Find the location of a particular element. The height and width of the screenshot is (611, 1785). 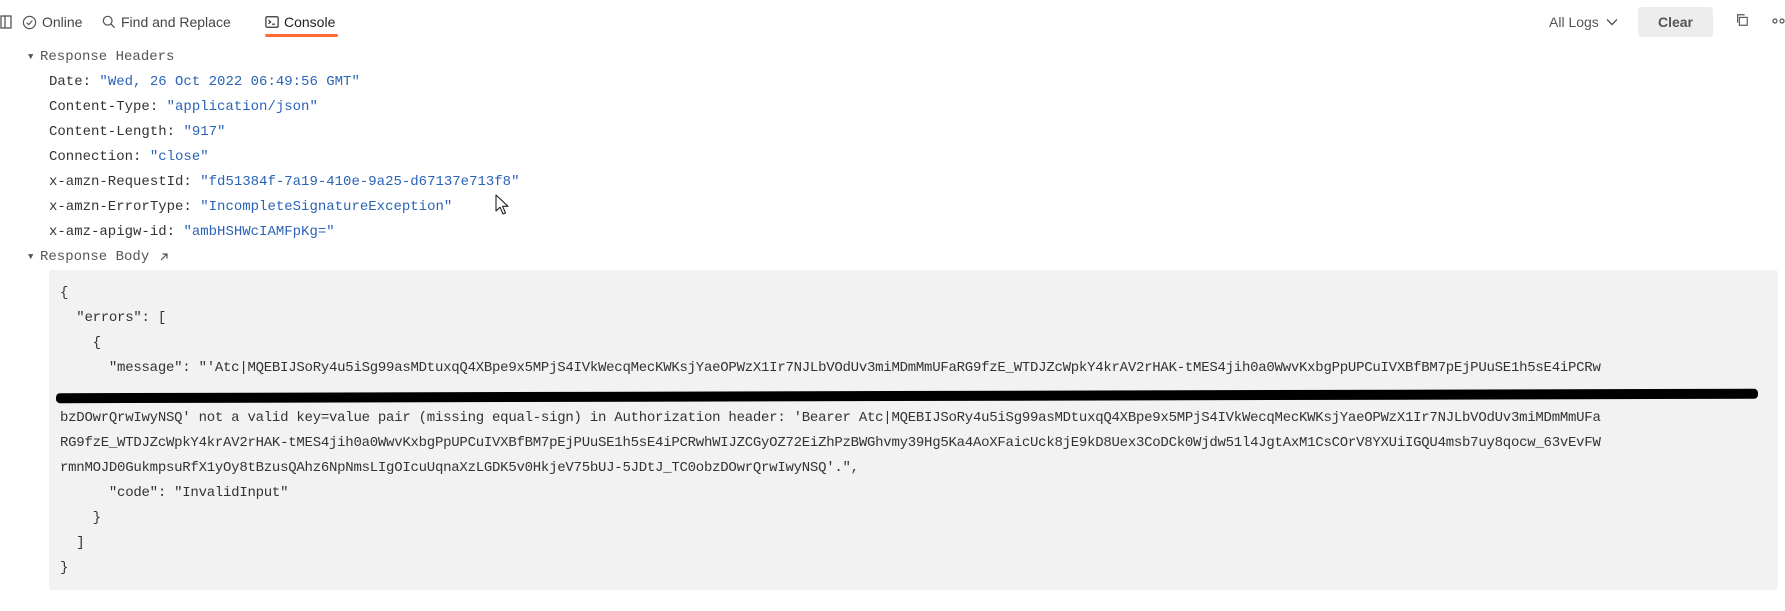

sidebar-toggle-button is located at coordinates (6, 22).